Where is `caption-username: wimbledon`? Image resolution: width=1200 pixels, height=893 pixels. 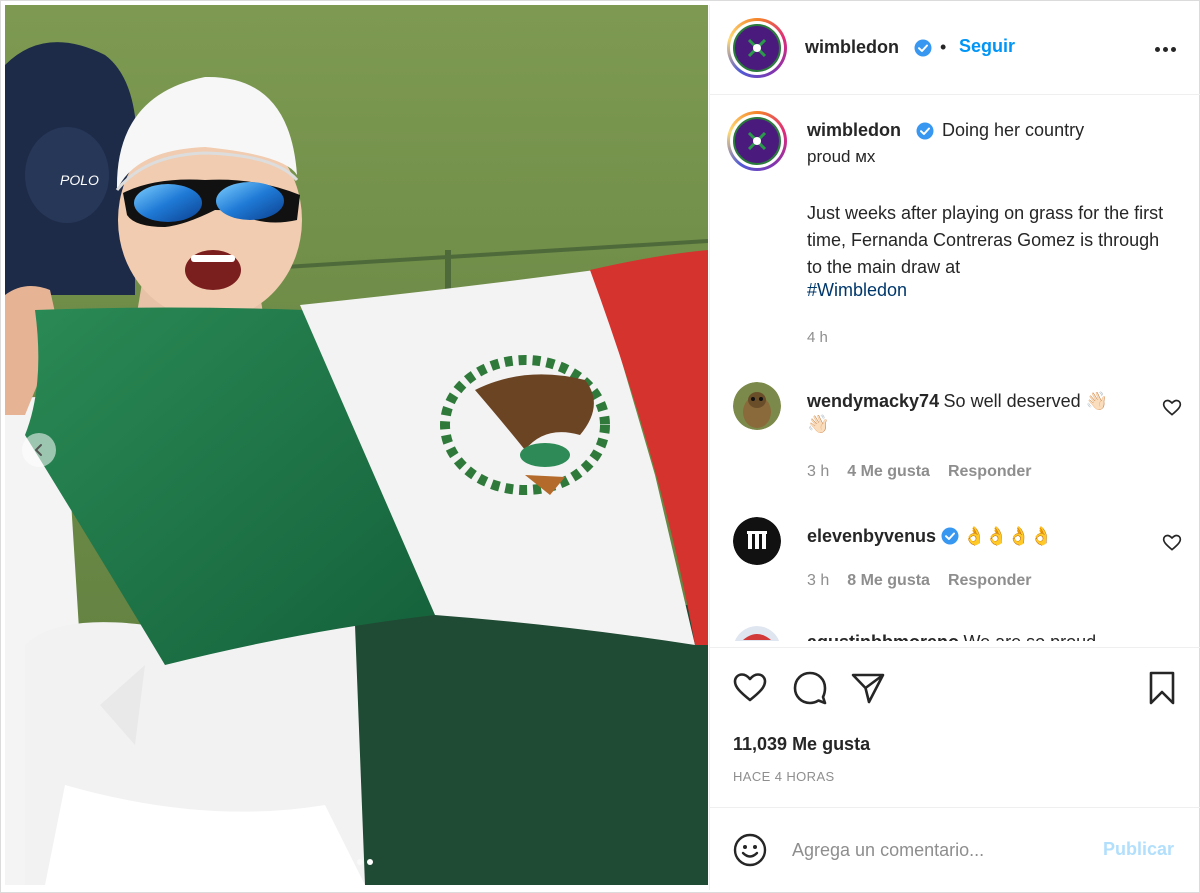
caption-username: wimbledon is located at coordinates (854, 130).